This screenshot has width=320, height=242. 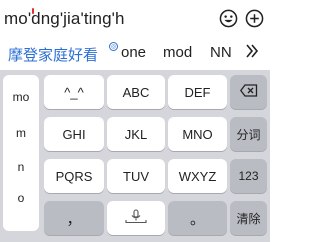 I want to click on candidate-3: NN, so click(x=221, y=52).